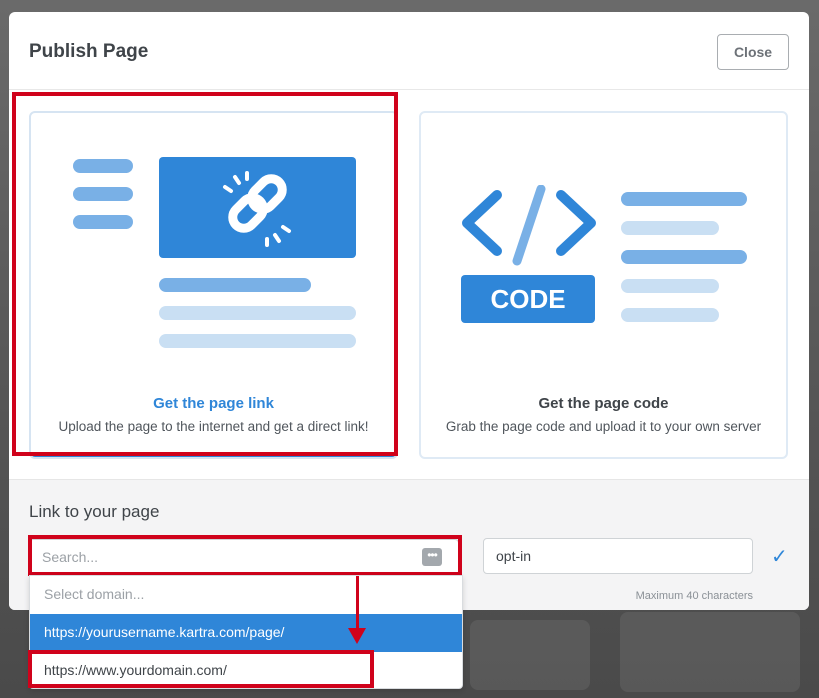 This screenshot has height=698, width=819. What do you see at coordinates (246, 671) in the screenshot?
I see `dropdown-option-custom-domain: https://www.yourdomain.com/` at bounding box center [246, 671].